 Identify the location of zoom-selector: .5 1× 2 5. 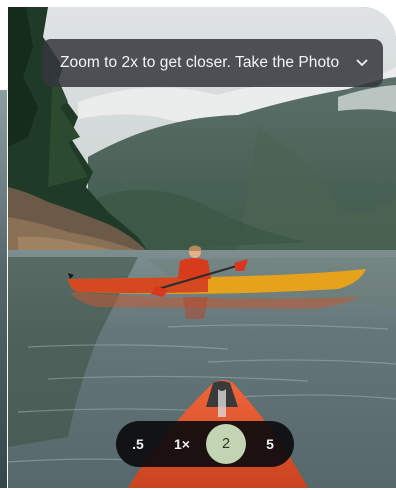
(205, 444).